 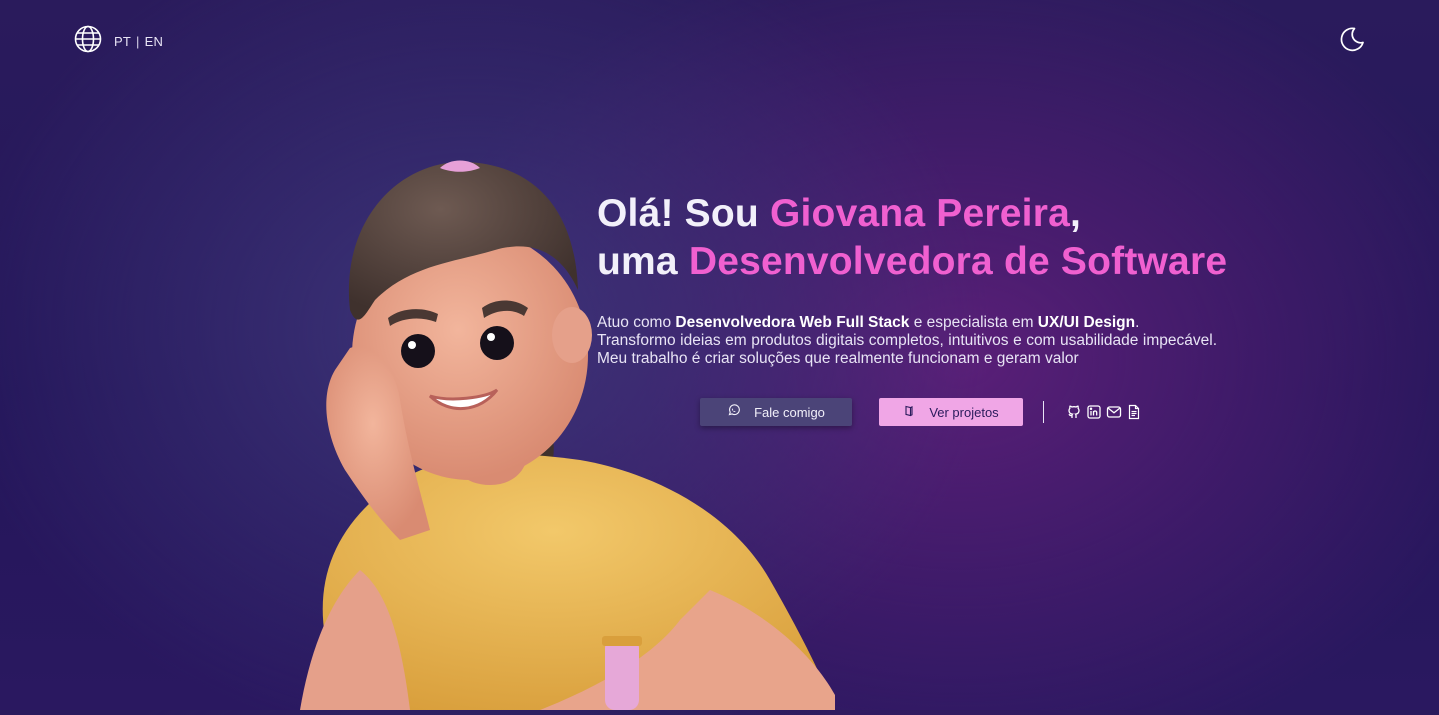 I want to click on title-greeting: Olá! Sou, so click(x=683, y=213).